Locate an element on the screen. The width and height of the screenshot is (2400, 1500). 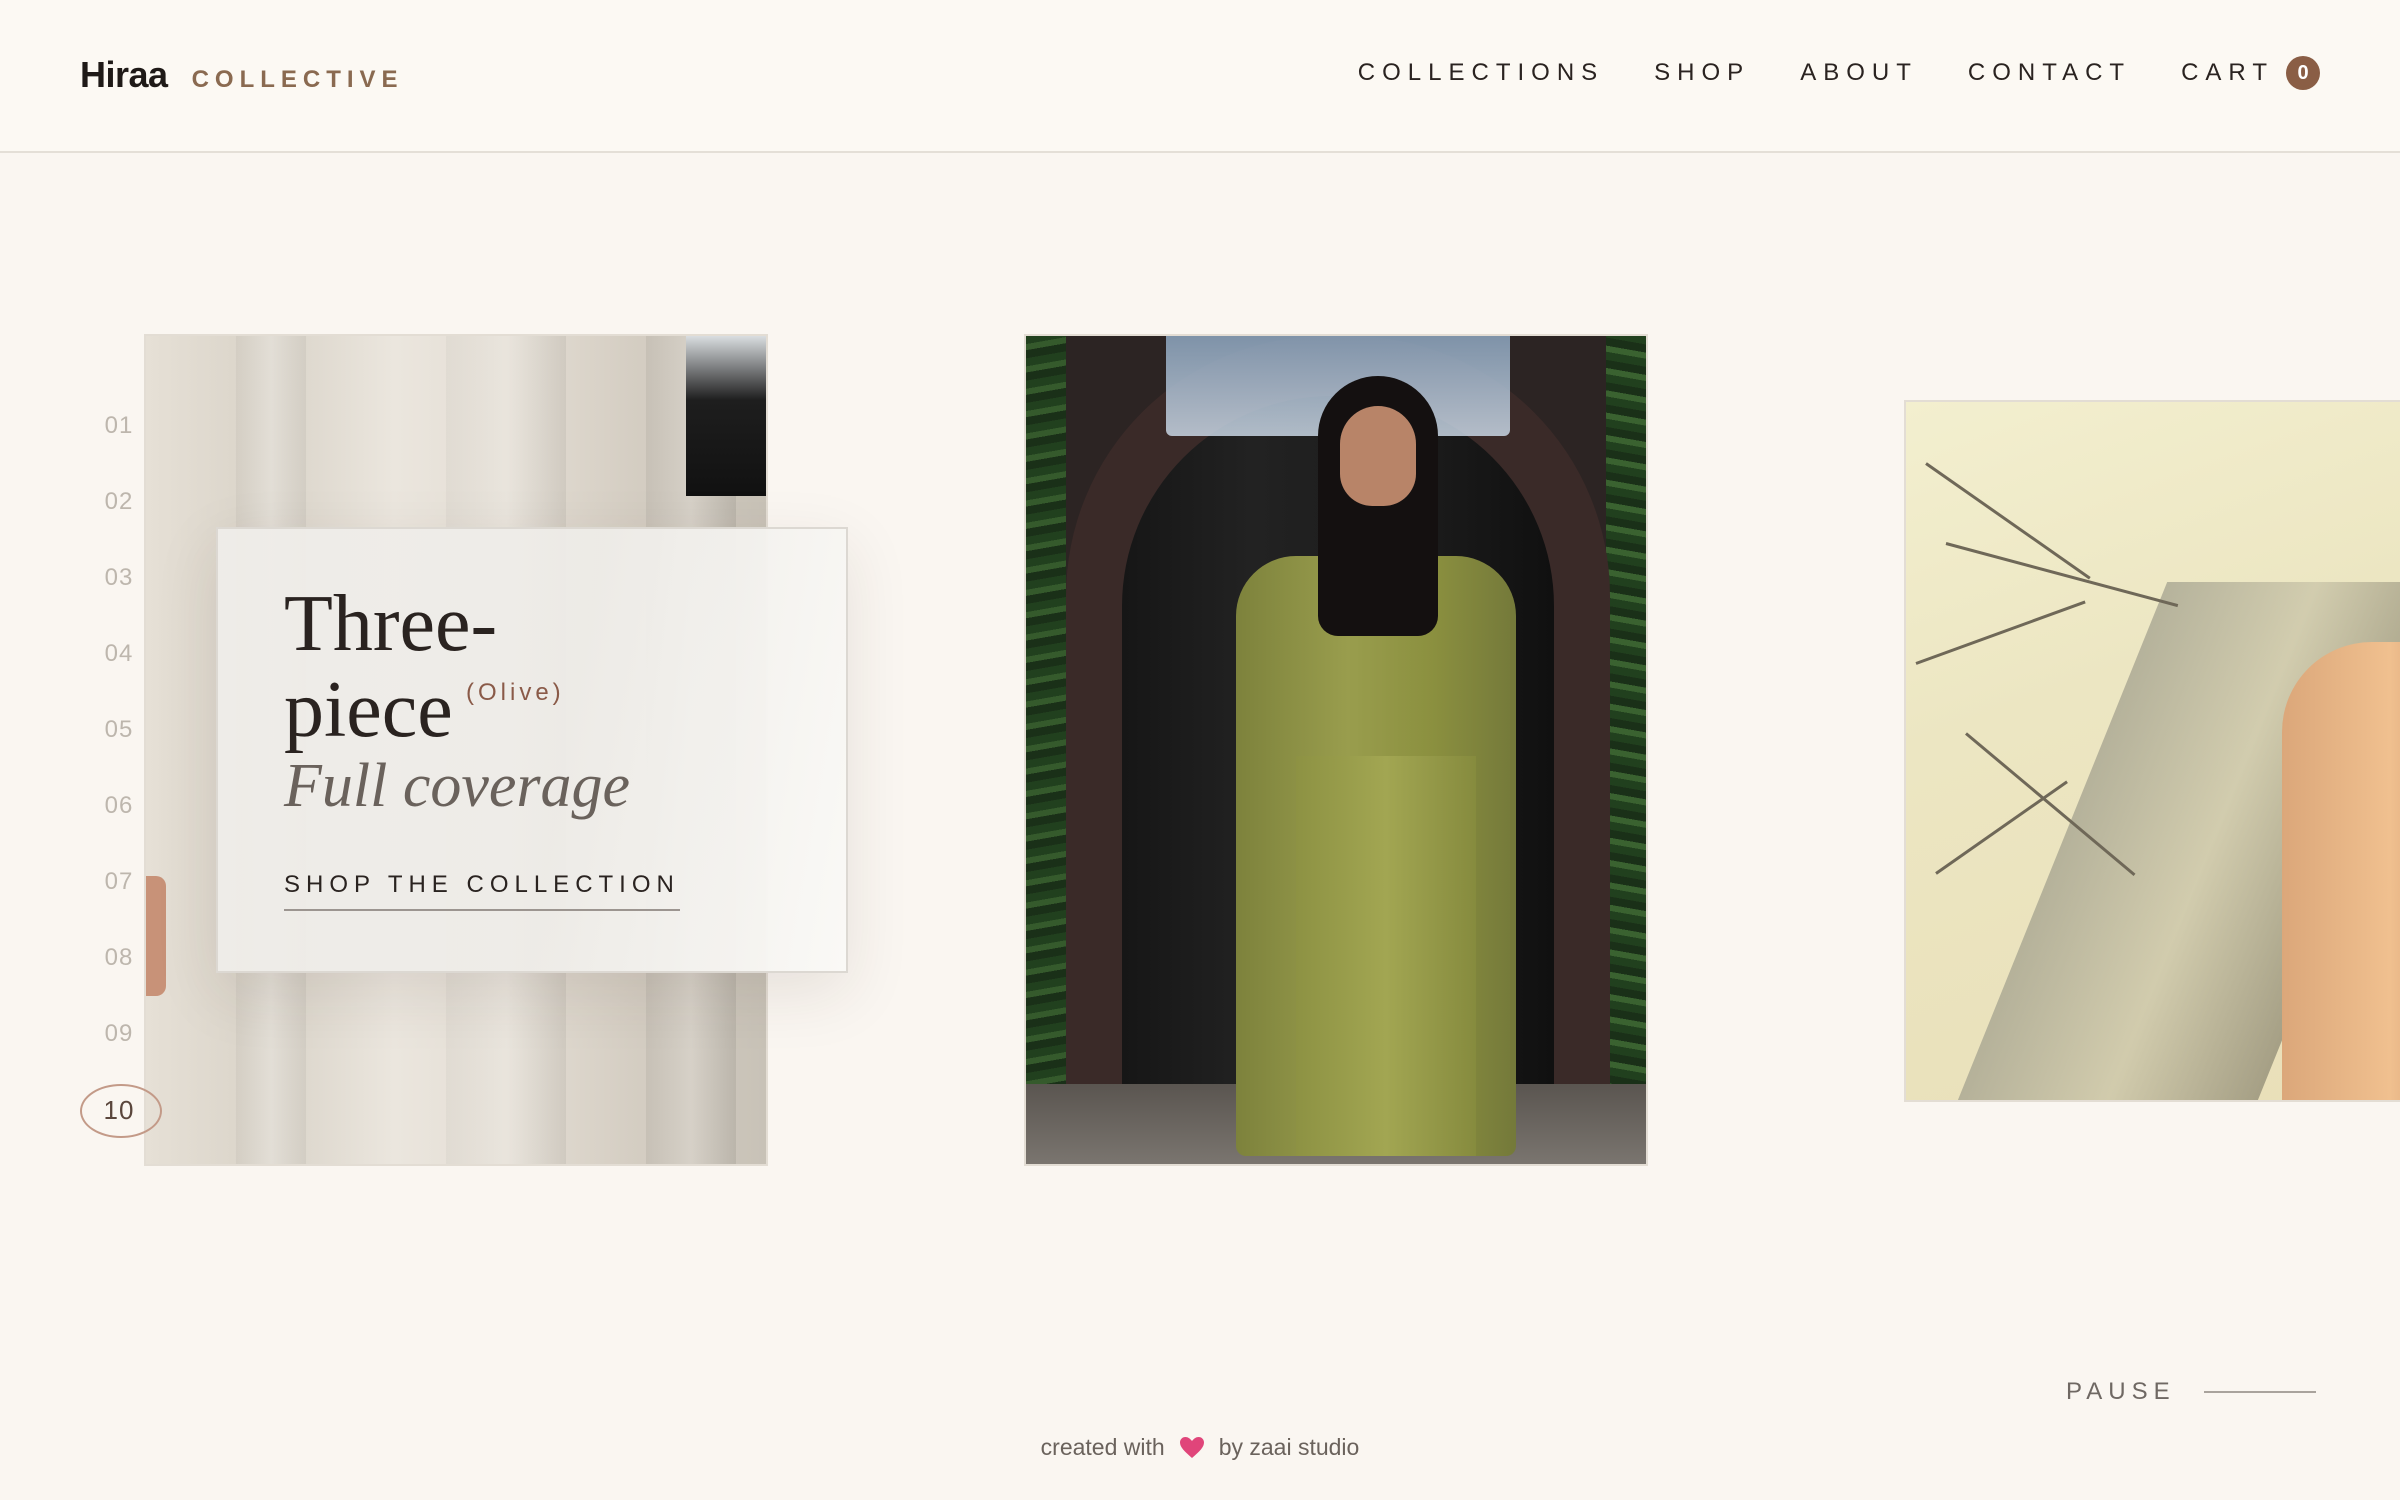
slide-index-06: 06 is located at coordinates (119, 806).